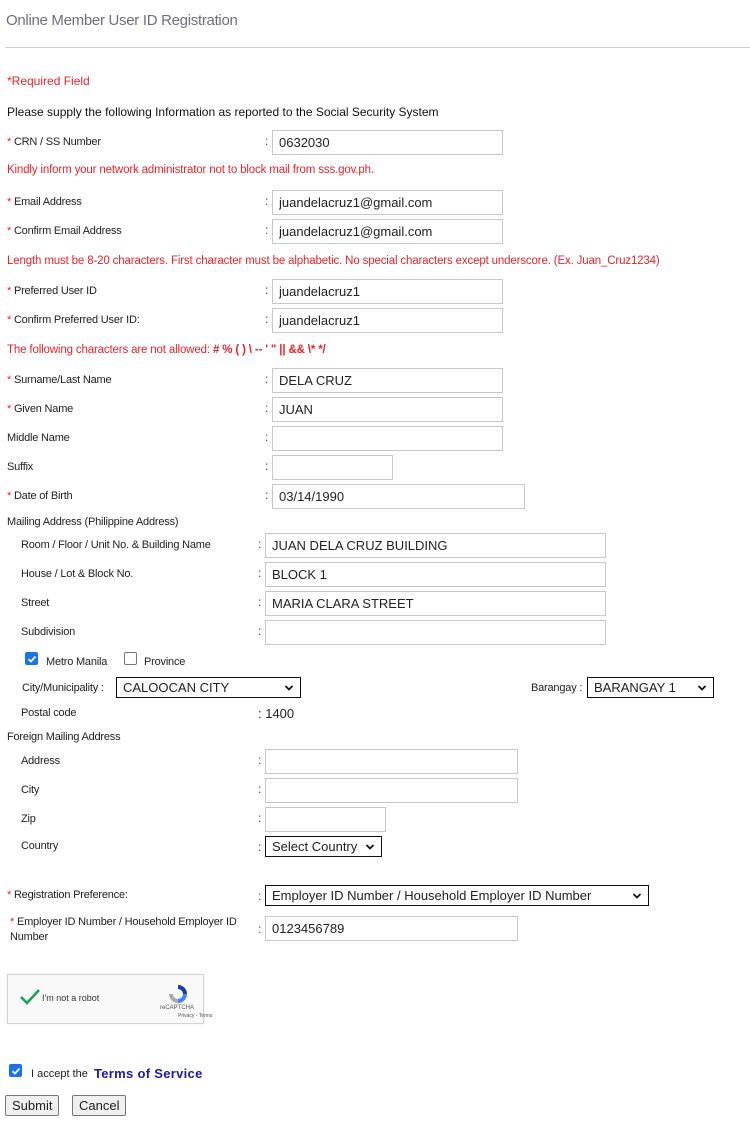 This screenshot has width=750, height=1135. What do you see at coordinates (59, 380) in the screenshot?
I see `surname-label: * Surname/Last Name` at bounding box center [59, 380].